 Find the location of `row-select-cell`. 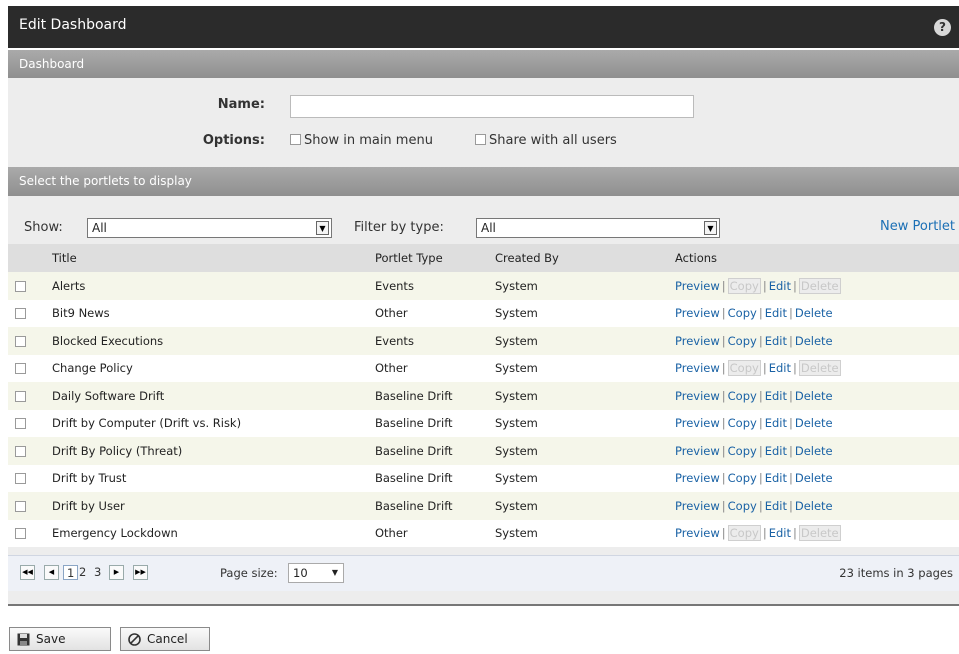

row-select-cell is located at coordinates (26, 396).